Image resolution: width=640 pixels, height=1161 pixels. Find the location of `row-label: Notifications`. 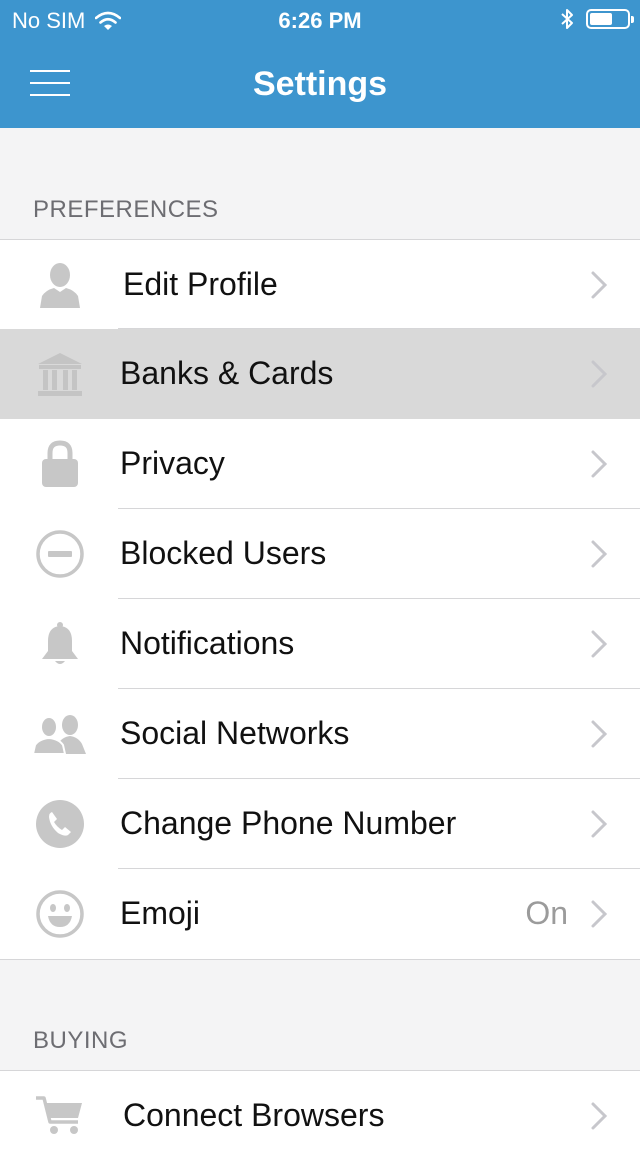

row-label: Notifications is located at coordinates (207, 643).